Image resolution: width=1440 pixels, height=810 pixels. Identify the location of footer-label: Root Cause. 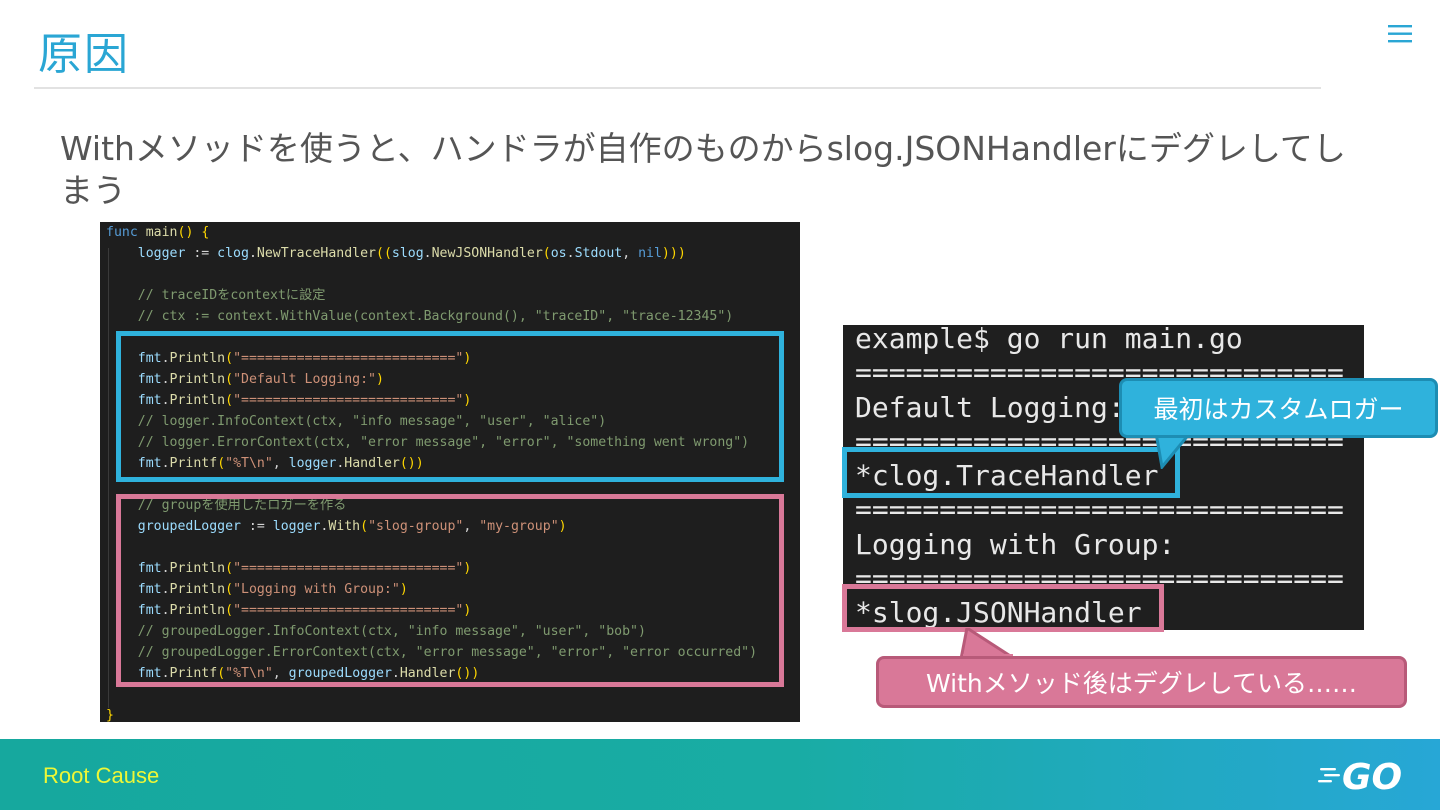
(101, 775).